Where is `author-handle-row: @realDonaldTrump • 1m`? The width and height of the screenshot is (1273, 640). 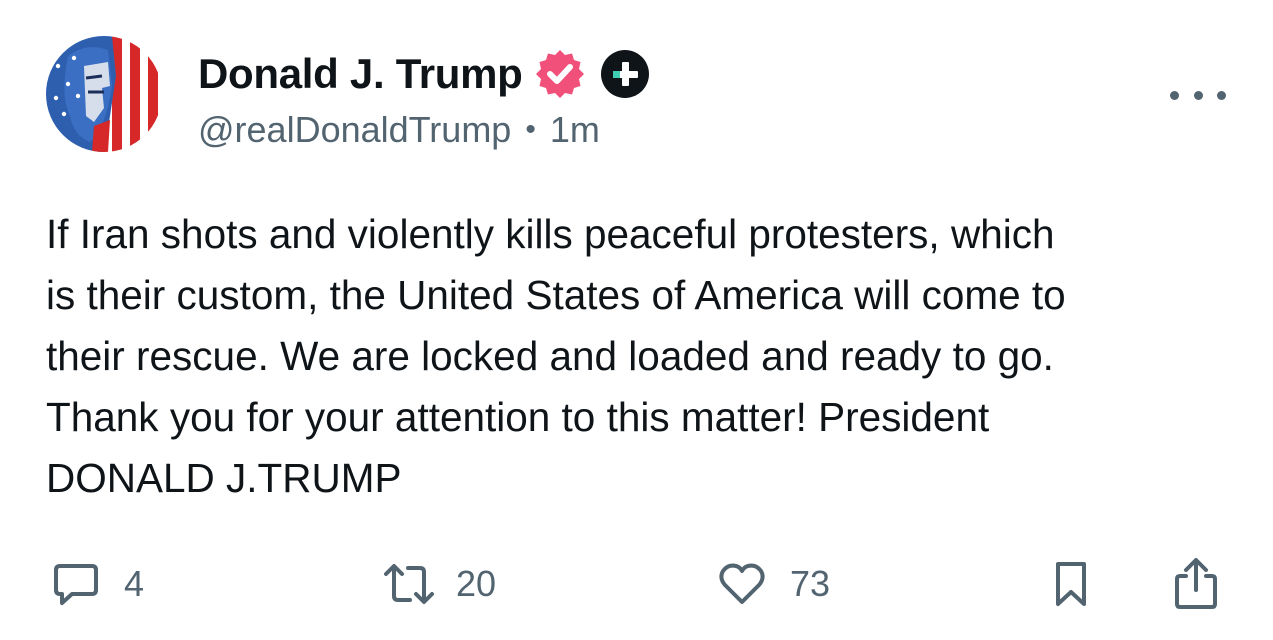 author-handle-row: @realDonaldTrump • 1m is located at coordinates (399, 130).